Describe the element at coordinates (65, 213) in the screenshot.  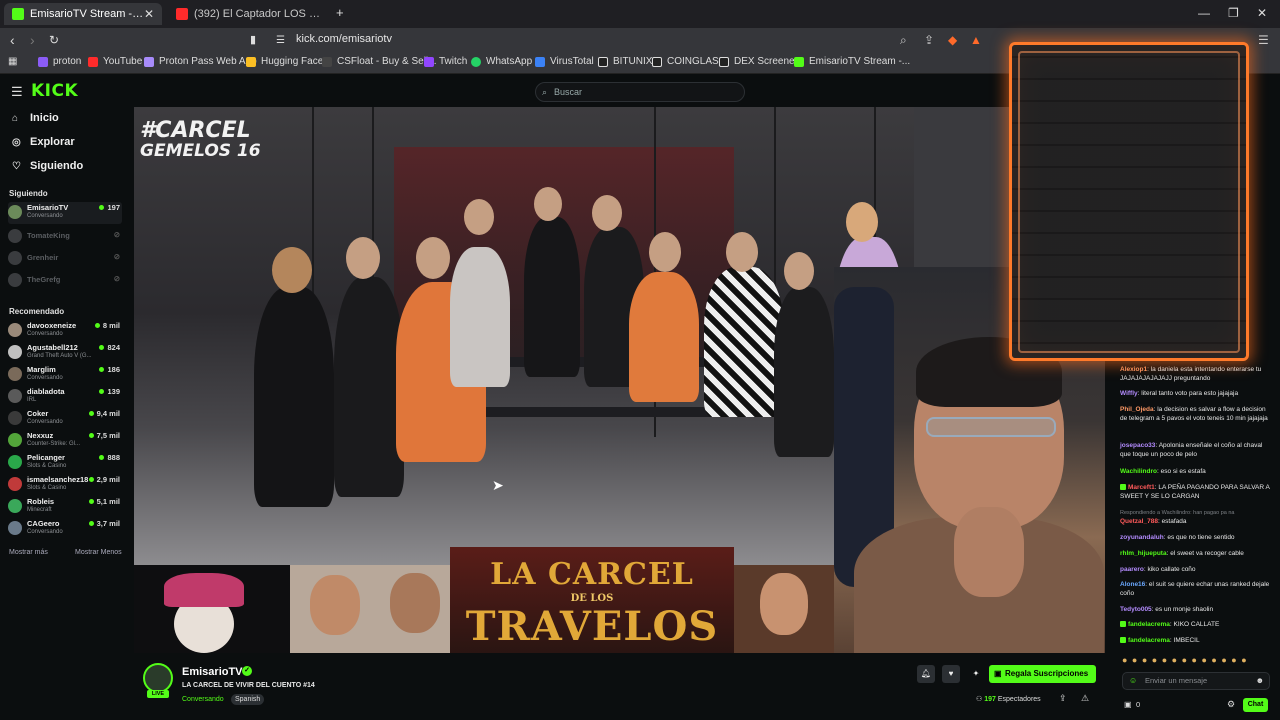
I see `following-item-emisariotv: EmisarioTV Conversando 197` at that location.